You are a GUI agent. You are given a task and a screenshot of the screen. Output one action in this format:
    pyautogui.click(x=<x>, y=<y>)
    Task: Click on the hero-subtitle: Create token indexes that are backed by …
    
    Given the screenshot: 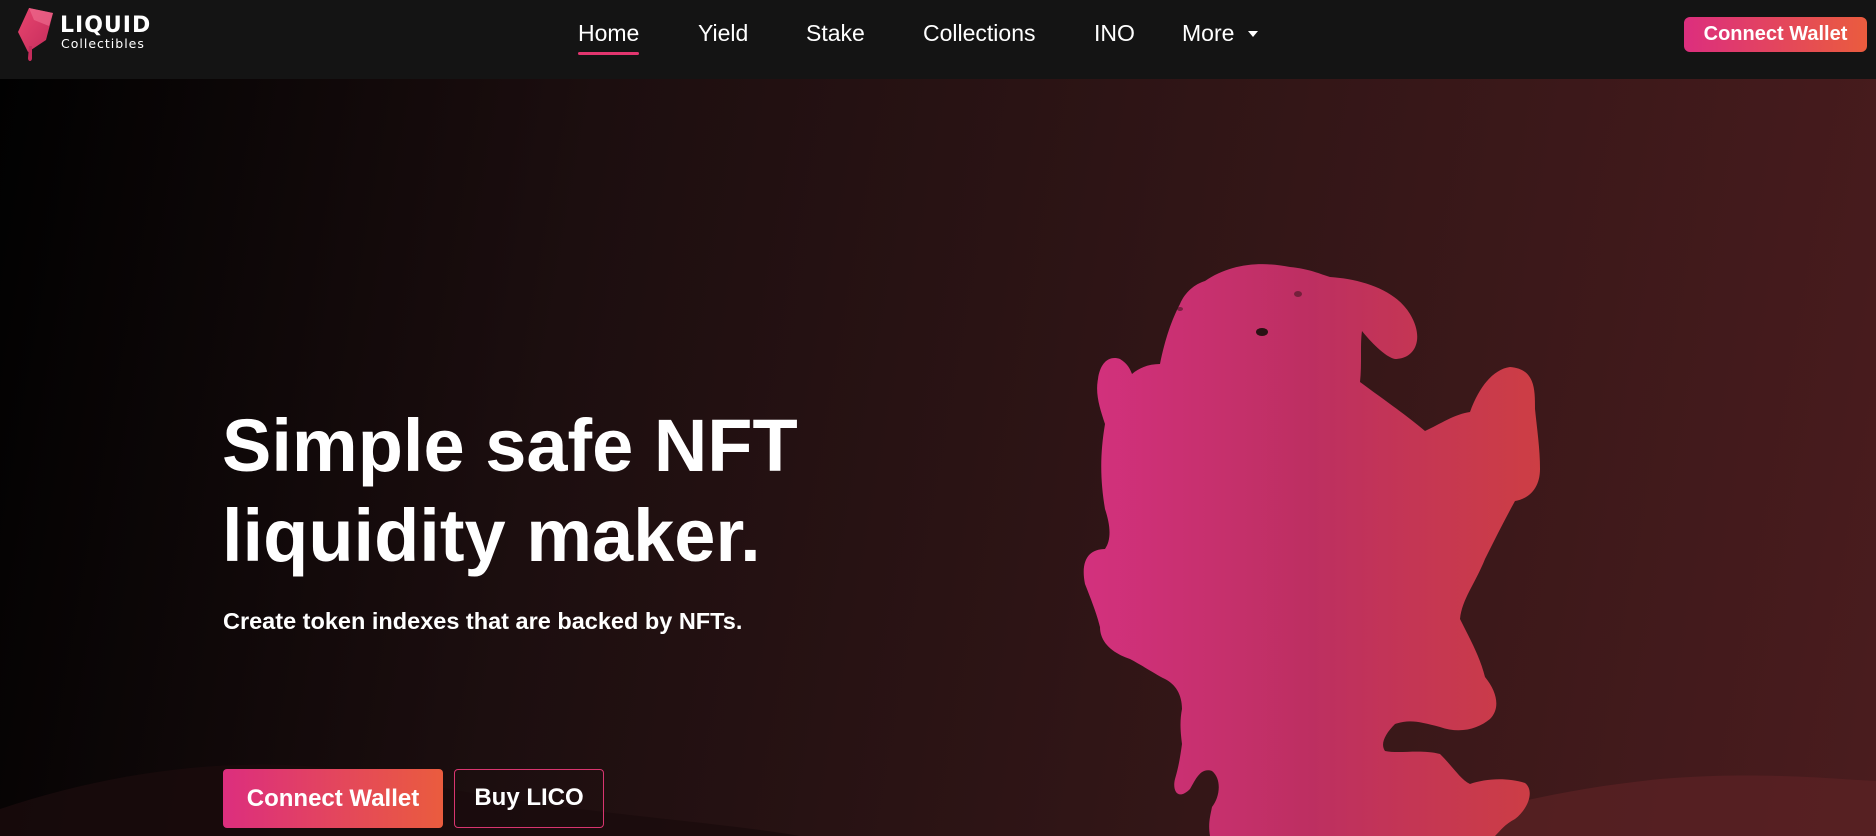 What is the action you would take?
    pyautogui.click(x=483, y=621)
    